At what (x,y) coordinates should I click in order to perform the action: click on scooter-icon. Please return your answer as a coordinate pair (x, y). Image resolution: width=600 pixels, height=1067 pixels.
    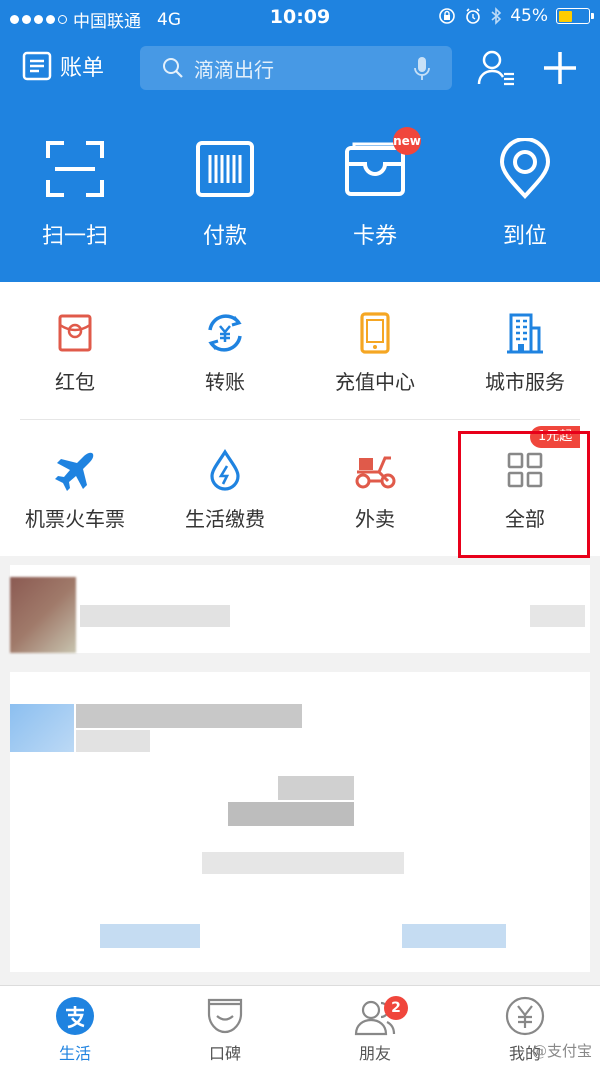
    Looking at the image, I should click on (375, 472).